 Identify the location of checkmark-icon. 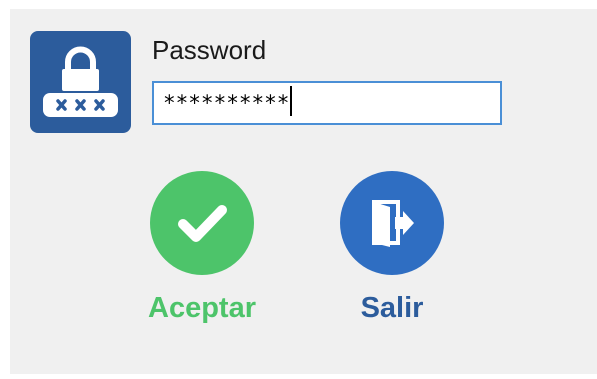
(202, 223).